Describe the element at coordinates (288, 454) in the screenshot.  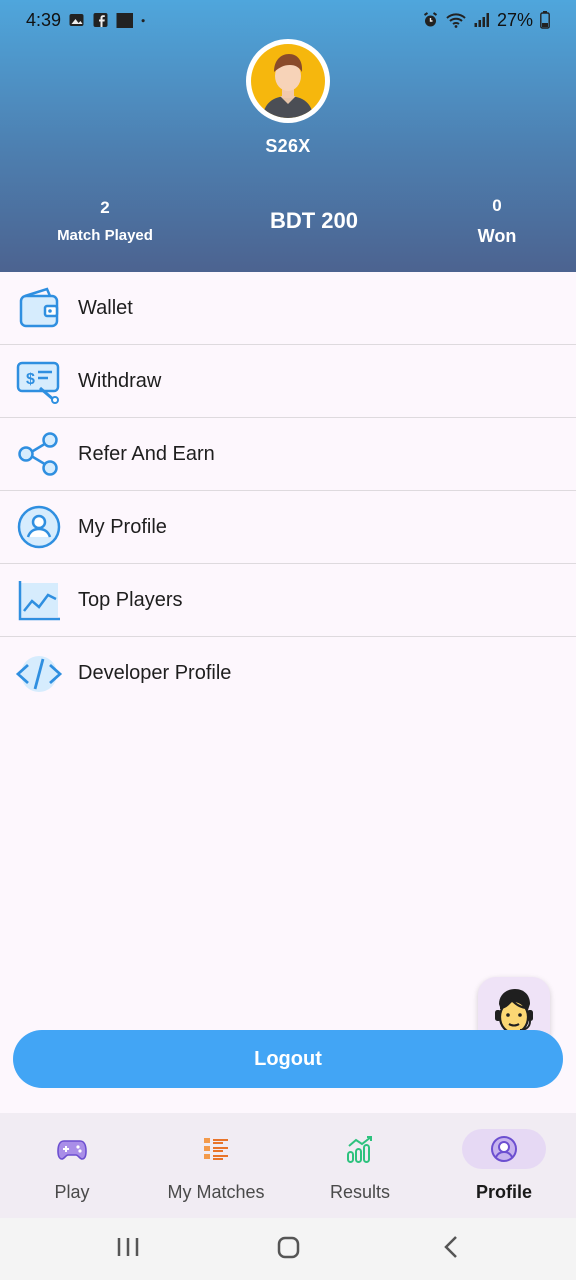
I see `menu-item-refer-and-earn: Refer And Earn` at that location.